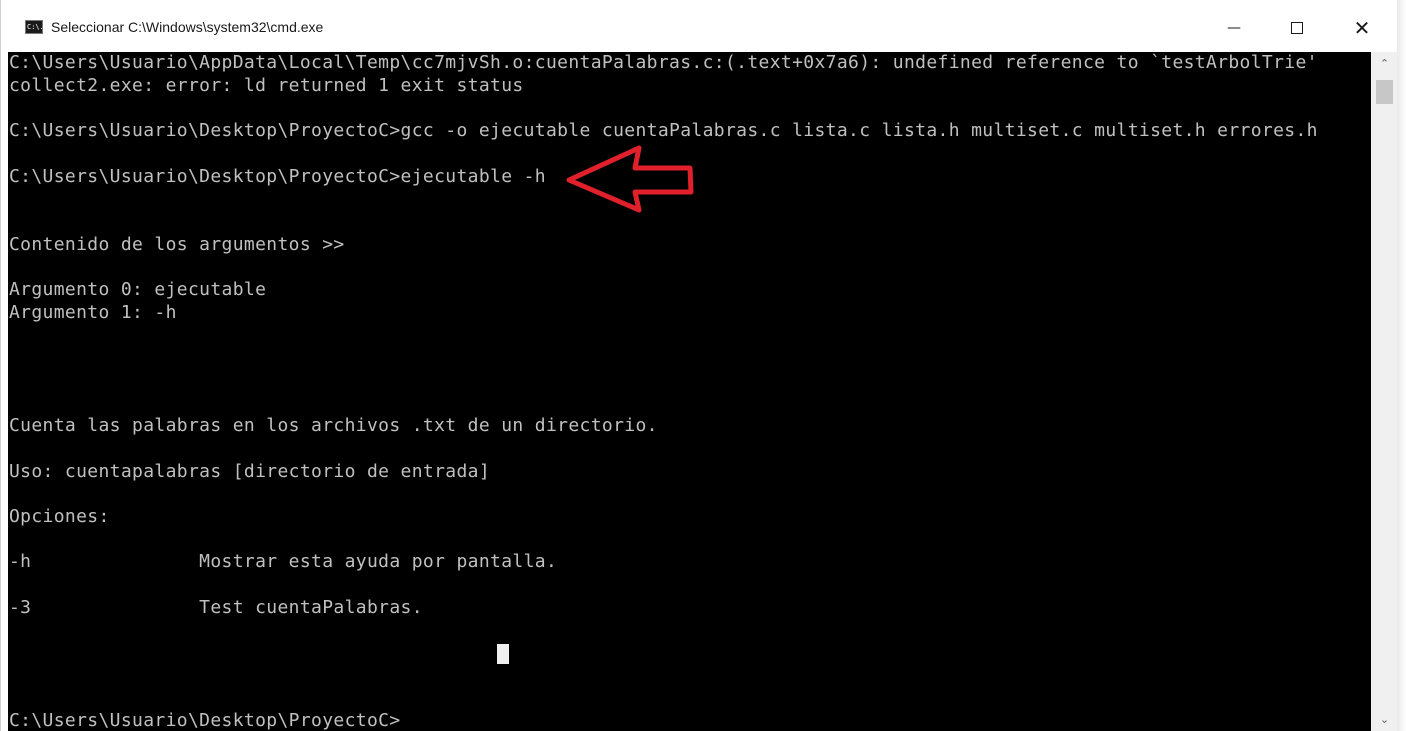 The image size is (1406, 731). I want to click on minimize-icon: —, so click(1234, 28).